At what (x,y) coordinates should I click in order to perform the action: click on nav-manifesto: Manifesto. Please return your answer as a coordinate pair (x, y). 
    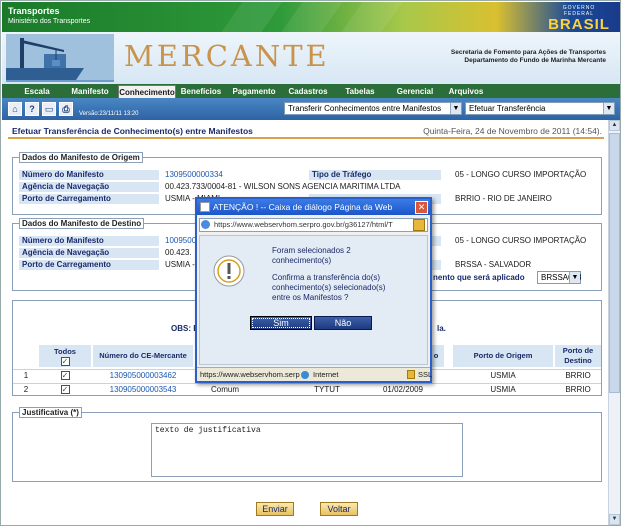
    Looking at the image, I should click on (90, 91).